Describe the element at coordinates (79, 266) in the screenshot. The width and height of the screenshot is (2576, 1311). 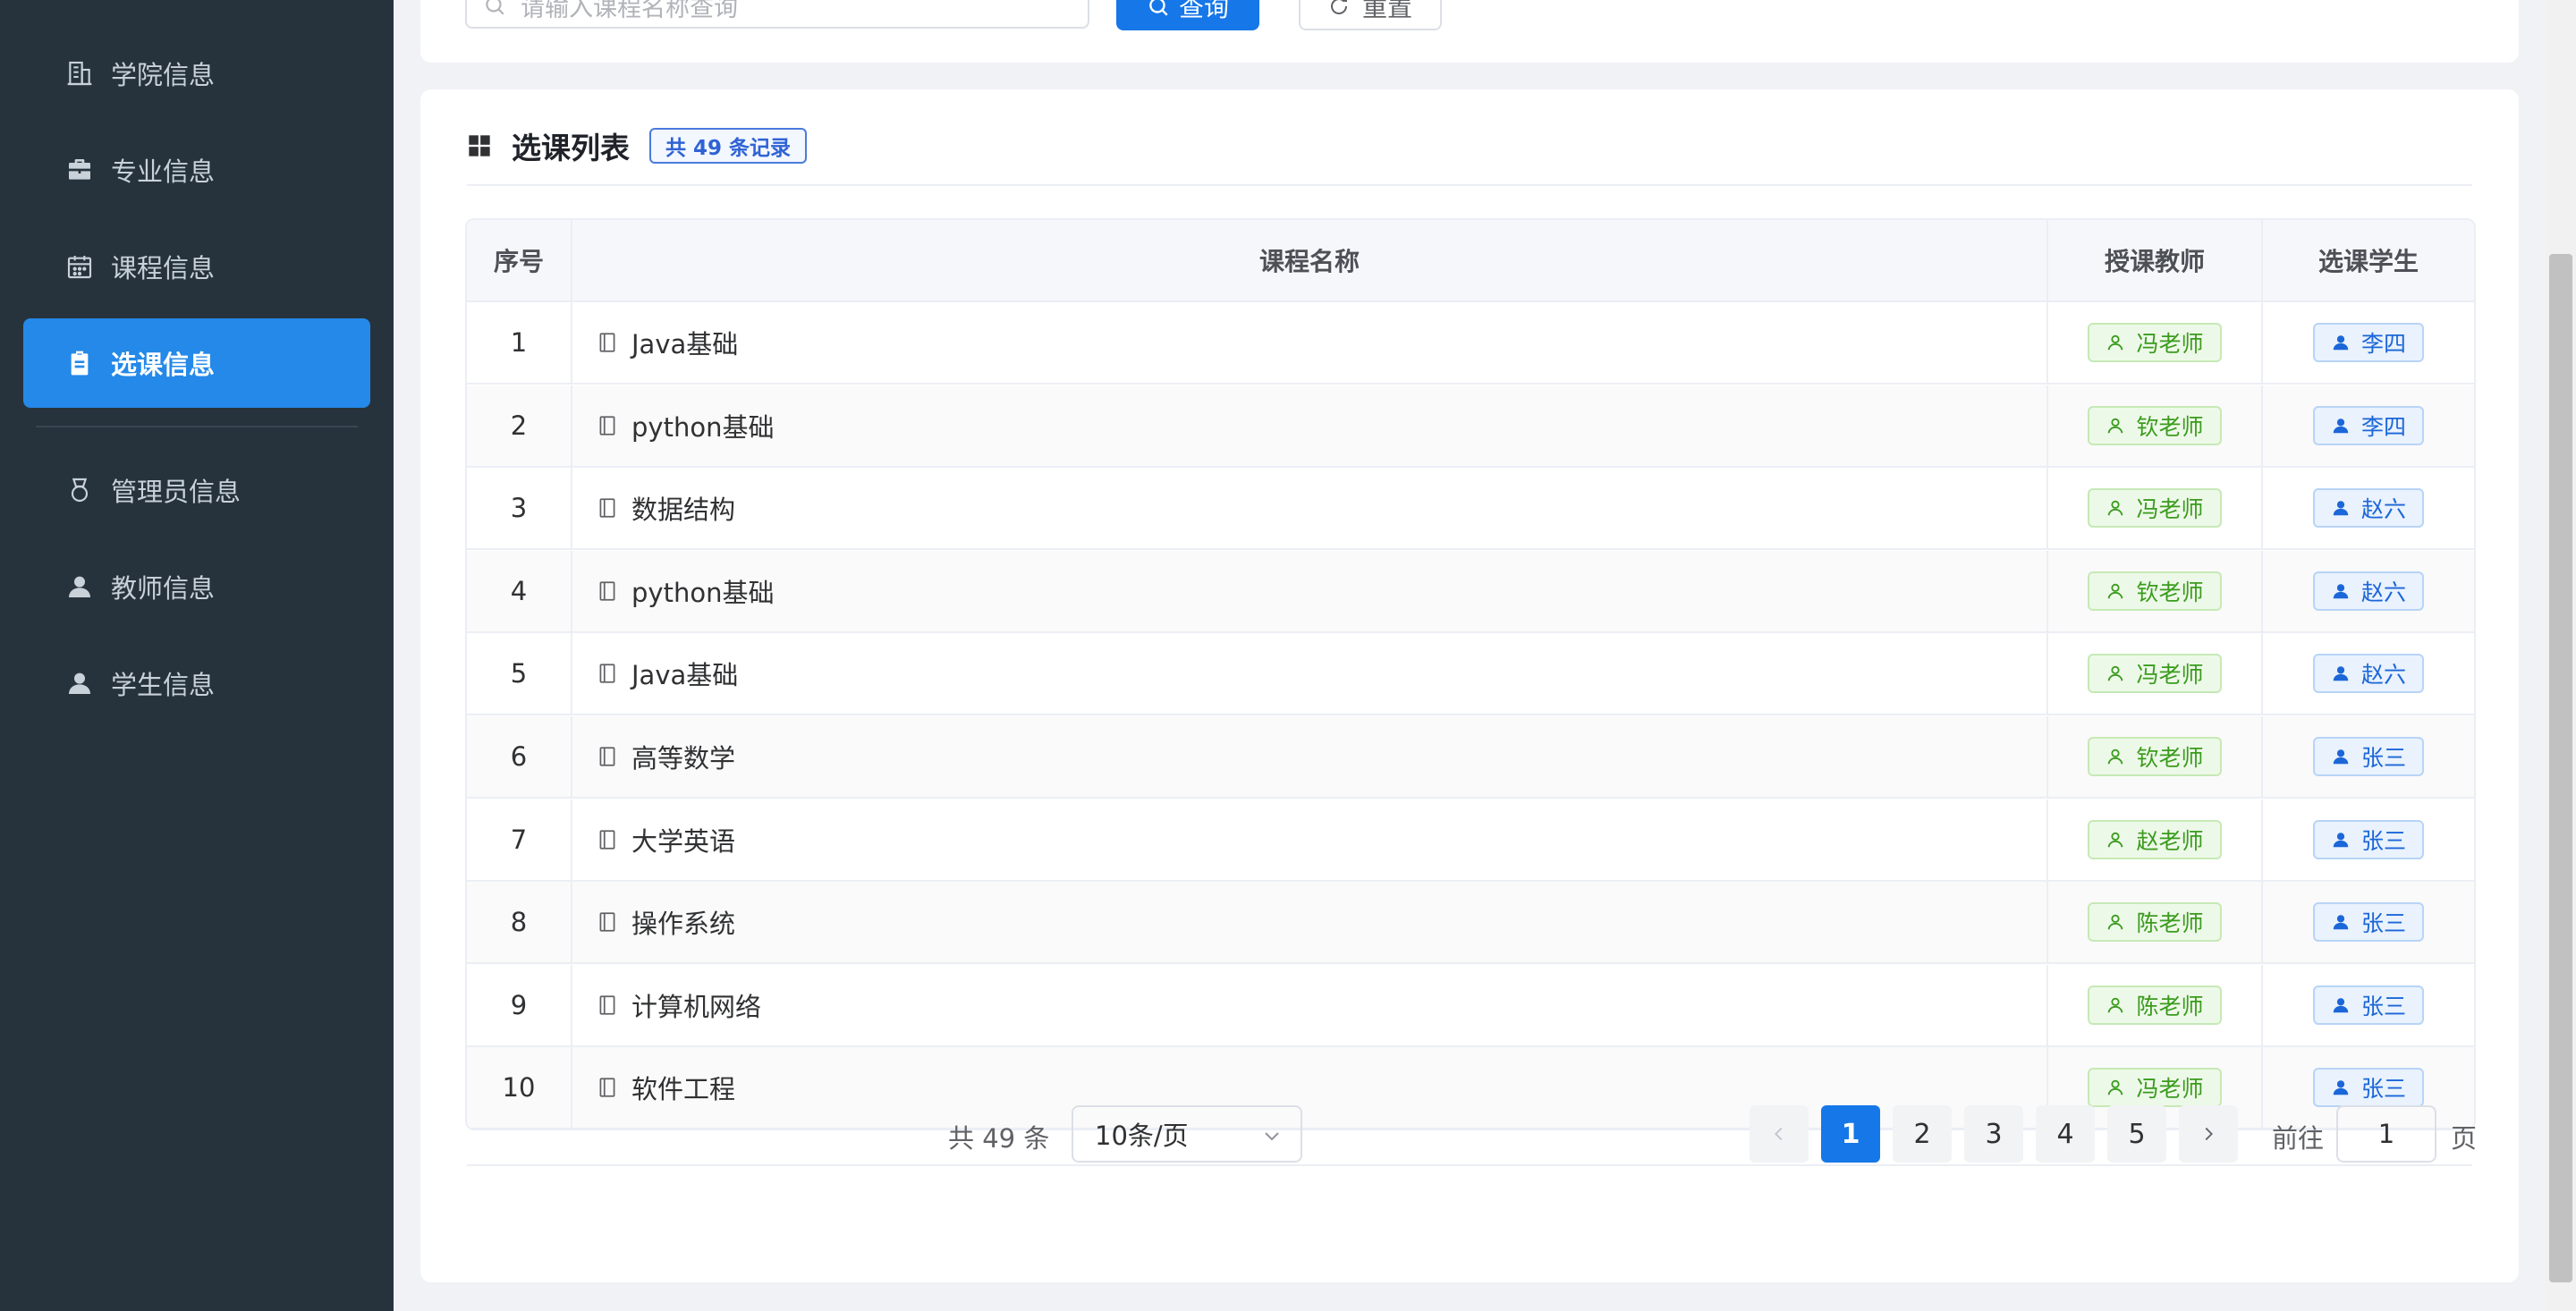
I see `calendar-icon` at that location.